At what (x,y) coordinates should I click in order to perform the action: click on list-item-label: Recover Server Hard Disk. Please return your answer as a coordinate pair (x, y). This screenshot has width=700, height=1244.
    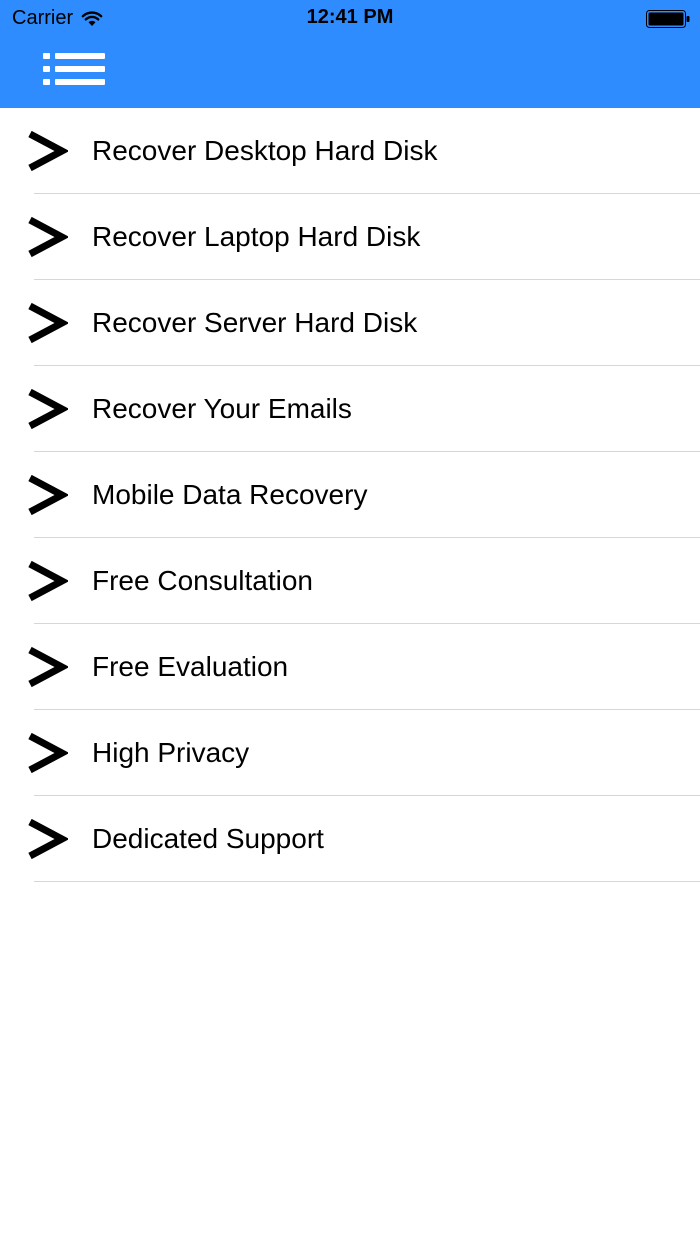
    Looking at the image, I should click on (255, 322).